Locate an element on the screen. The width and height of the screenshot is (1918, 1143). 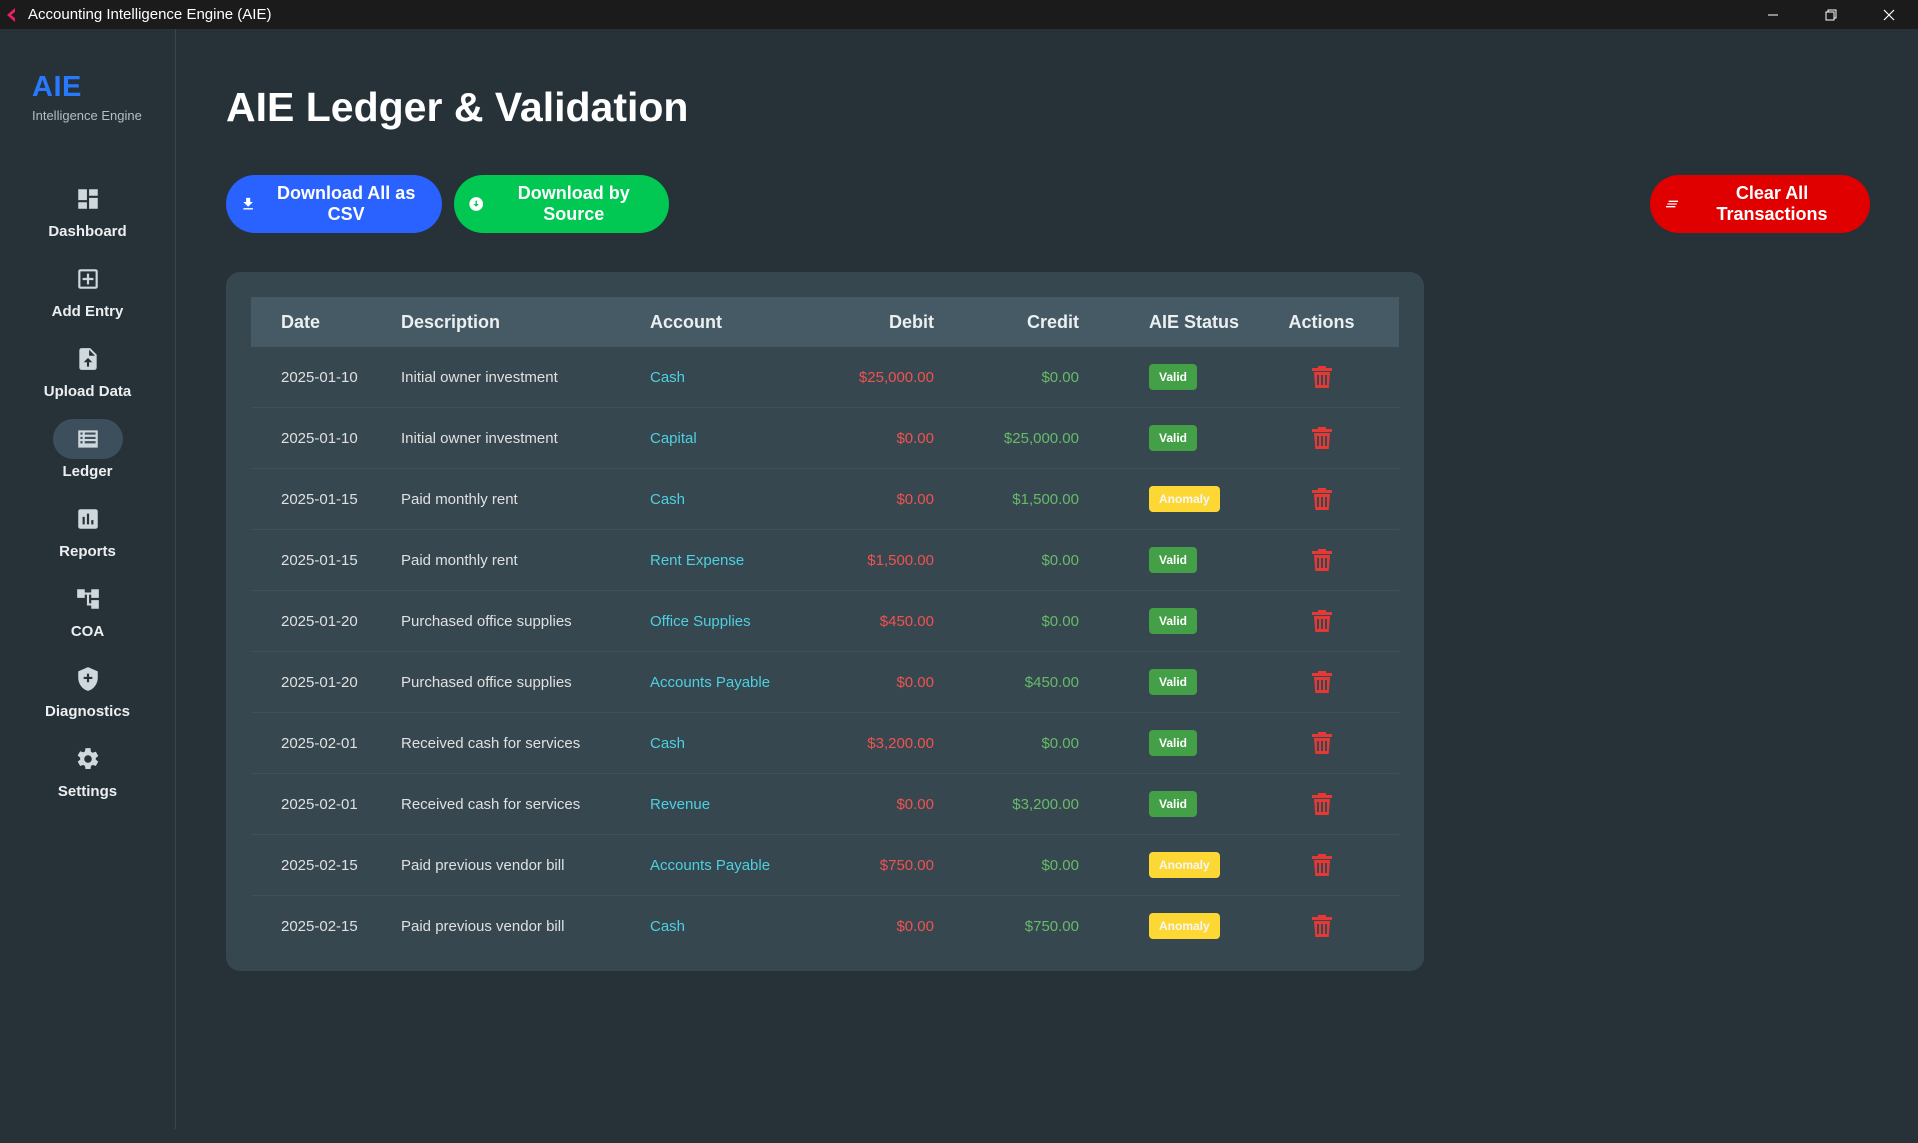
cell-date: 2025-02-15 is located at coordinates (319, 926).